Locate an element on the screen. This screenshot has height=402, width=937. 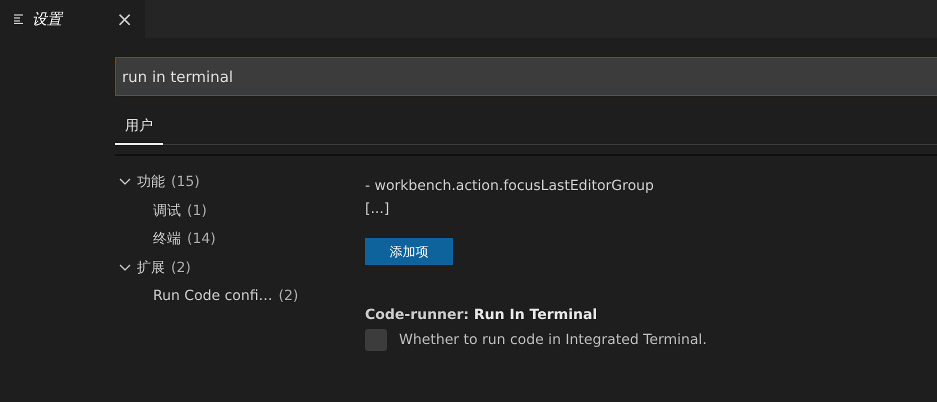
setting-title: Code-runner: Run In Terminal is located at coordinates (481, 315).